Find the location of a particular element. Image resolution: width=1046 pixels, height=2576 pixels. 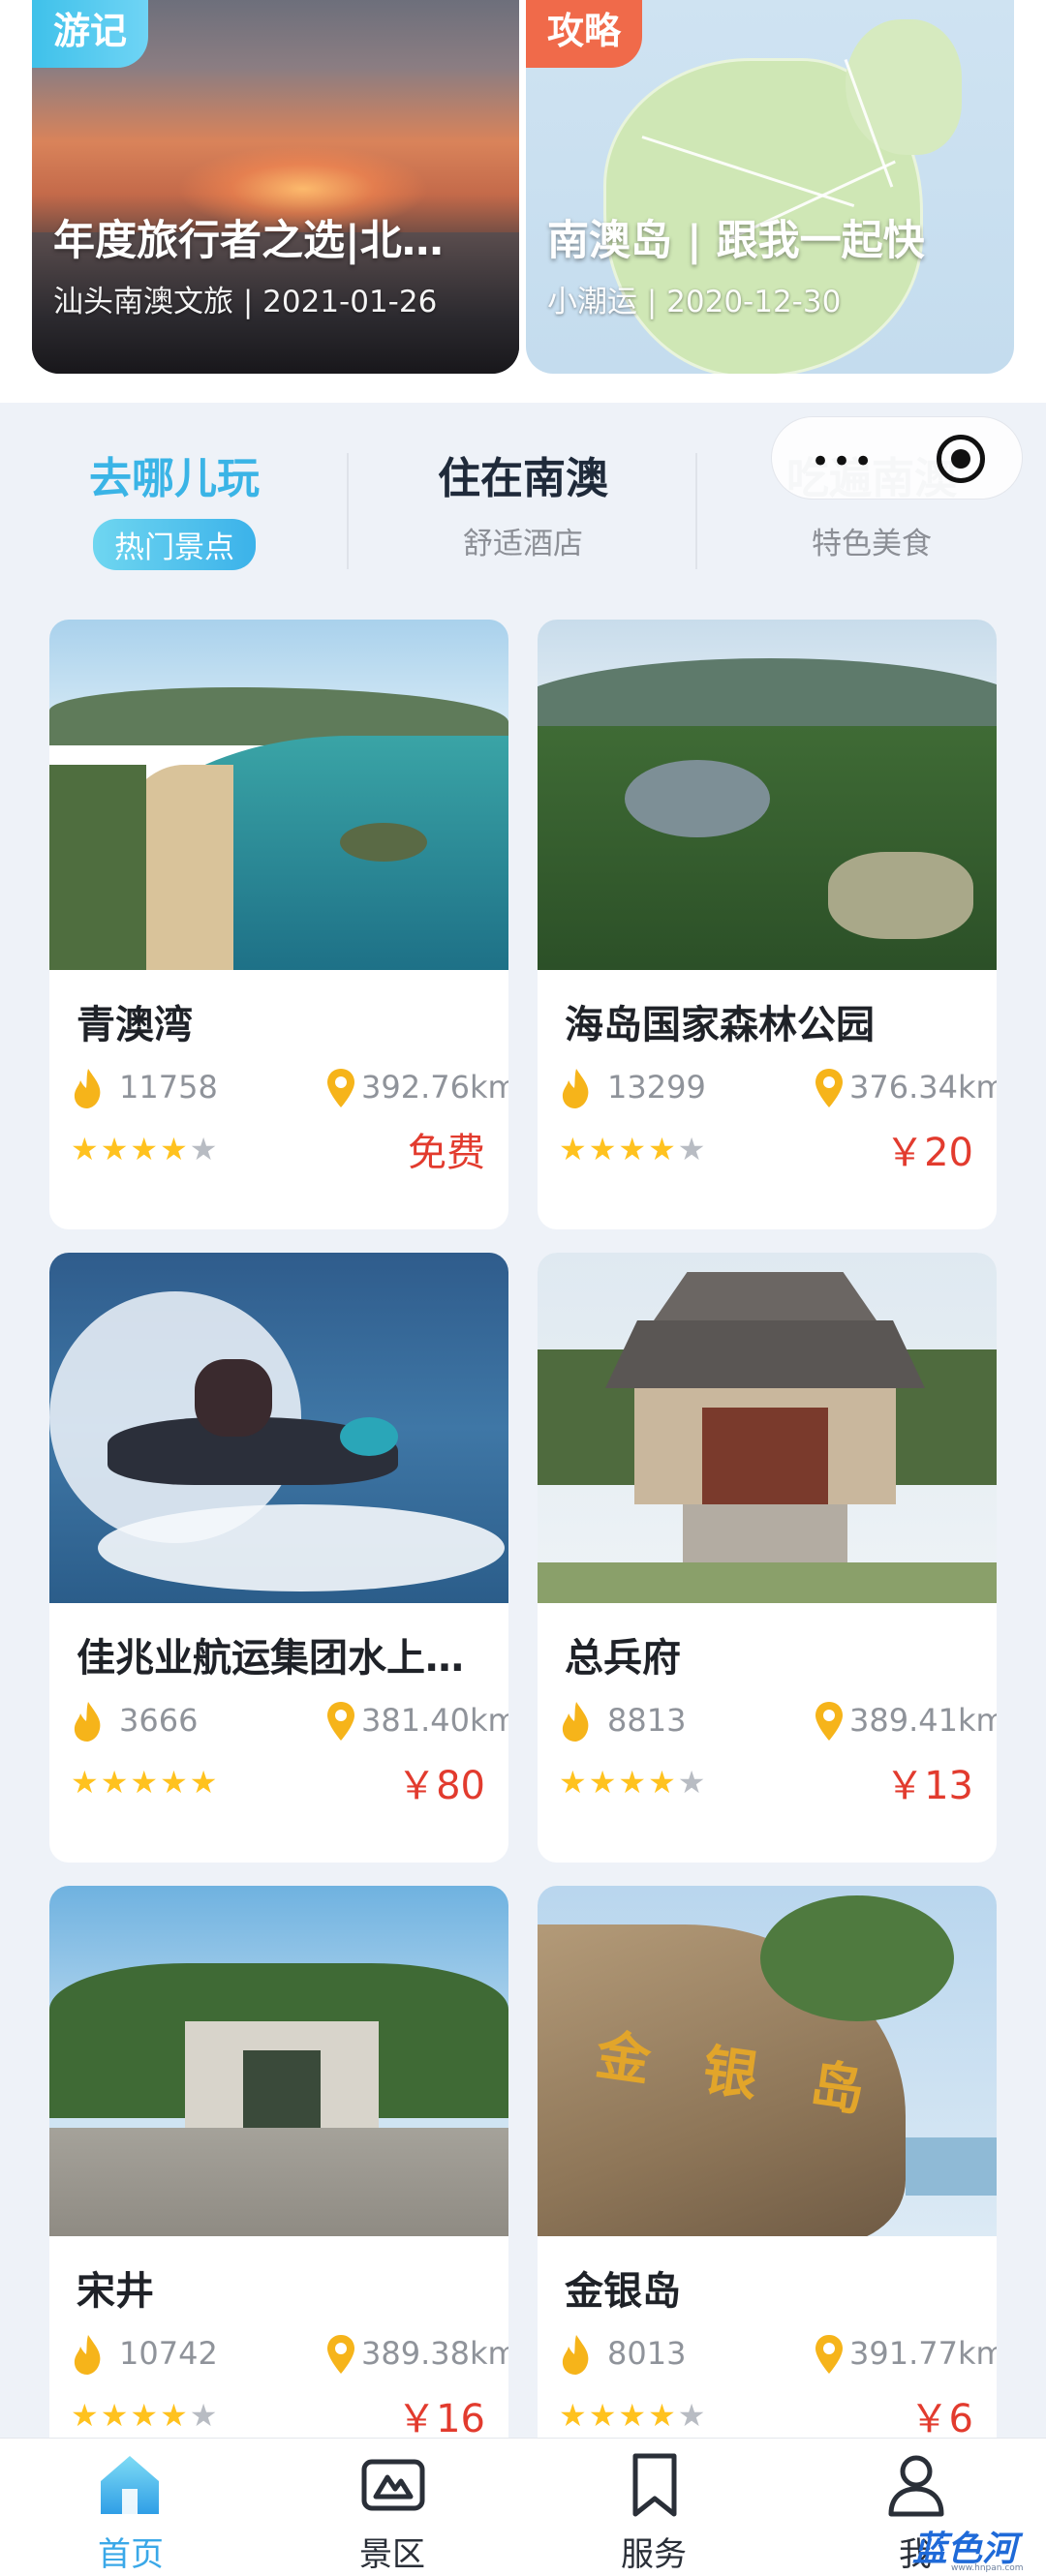

hot-count: 13299 is located at coordinates (656, 1087).